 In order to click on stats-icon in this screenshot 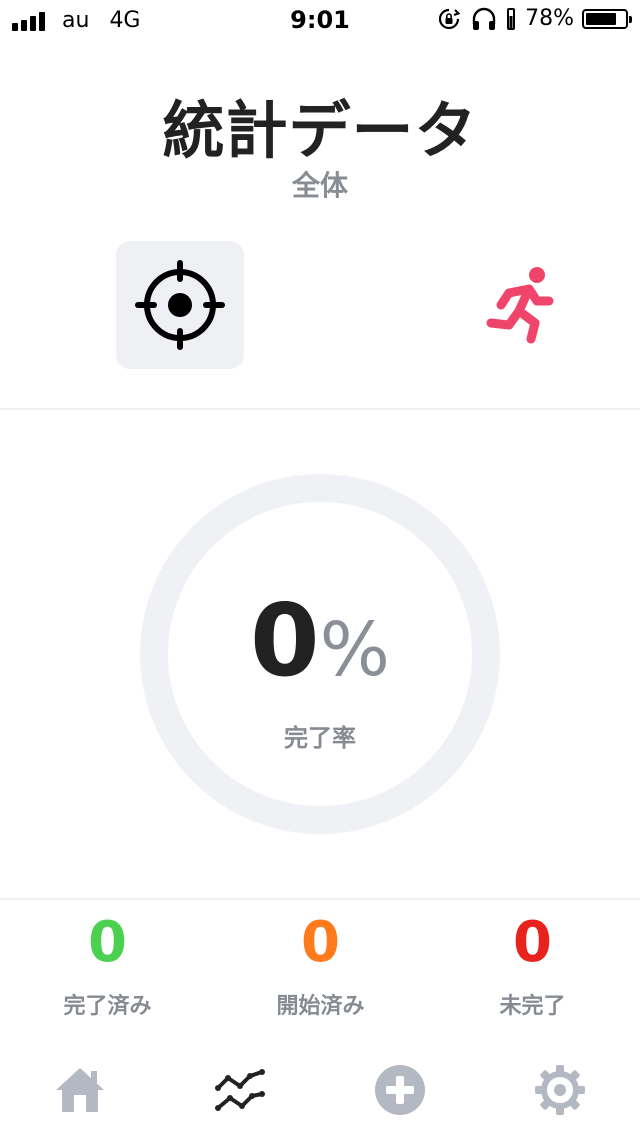, I will do `click(240, 1090)`.